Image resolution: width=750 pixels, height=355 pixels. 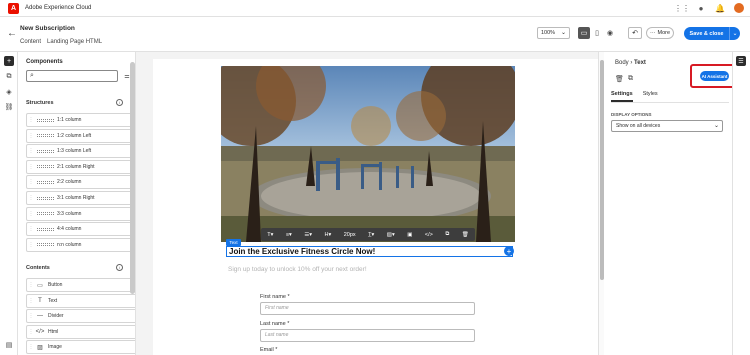 I want to click on layers-icon: ◈, so click(x=9, y=92).